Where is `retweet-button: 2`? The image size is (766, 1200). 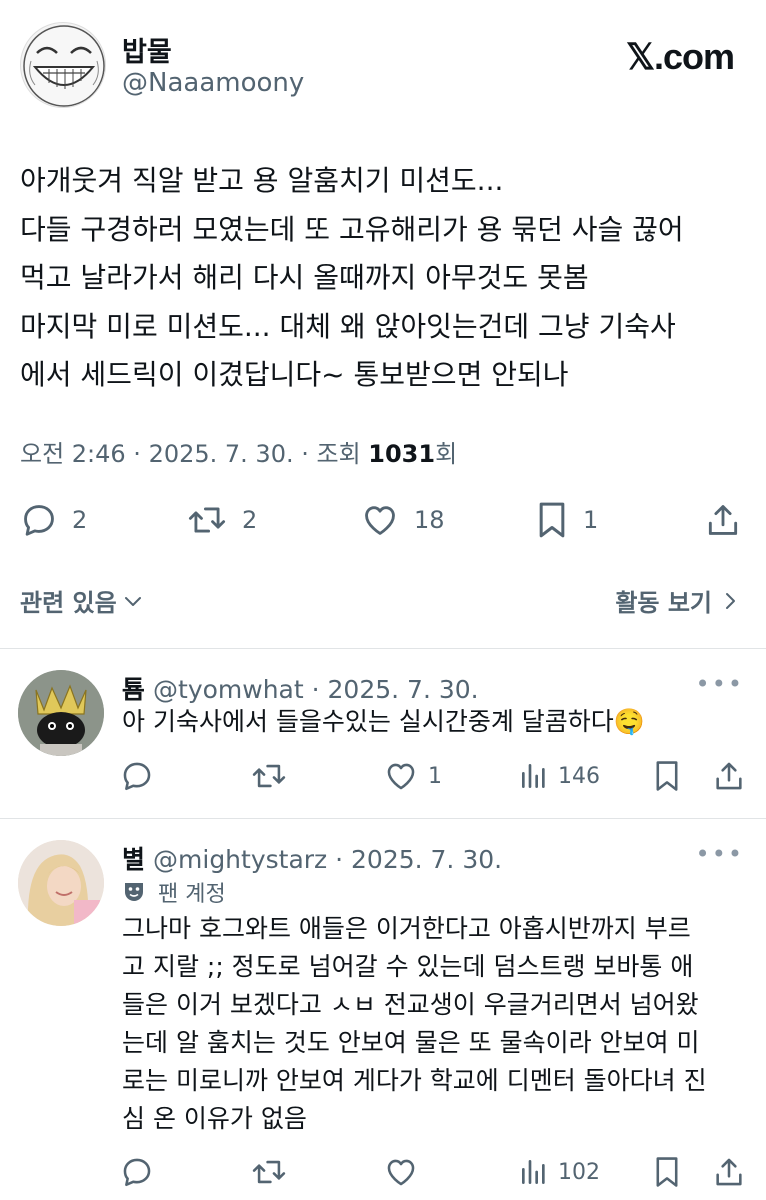 retweet-button: 2 is located at coordinates (221, 520).